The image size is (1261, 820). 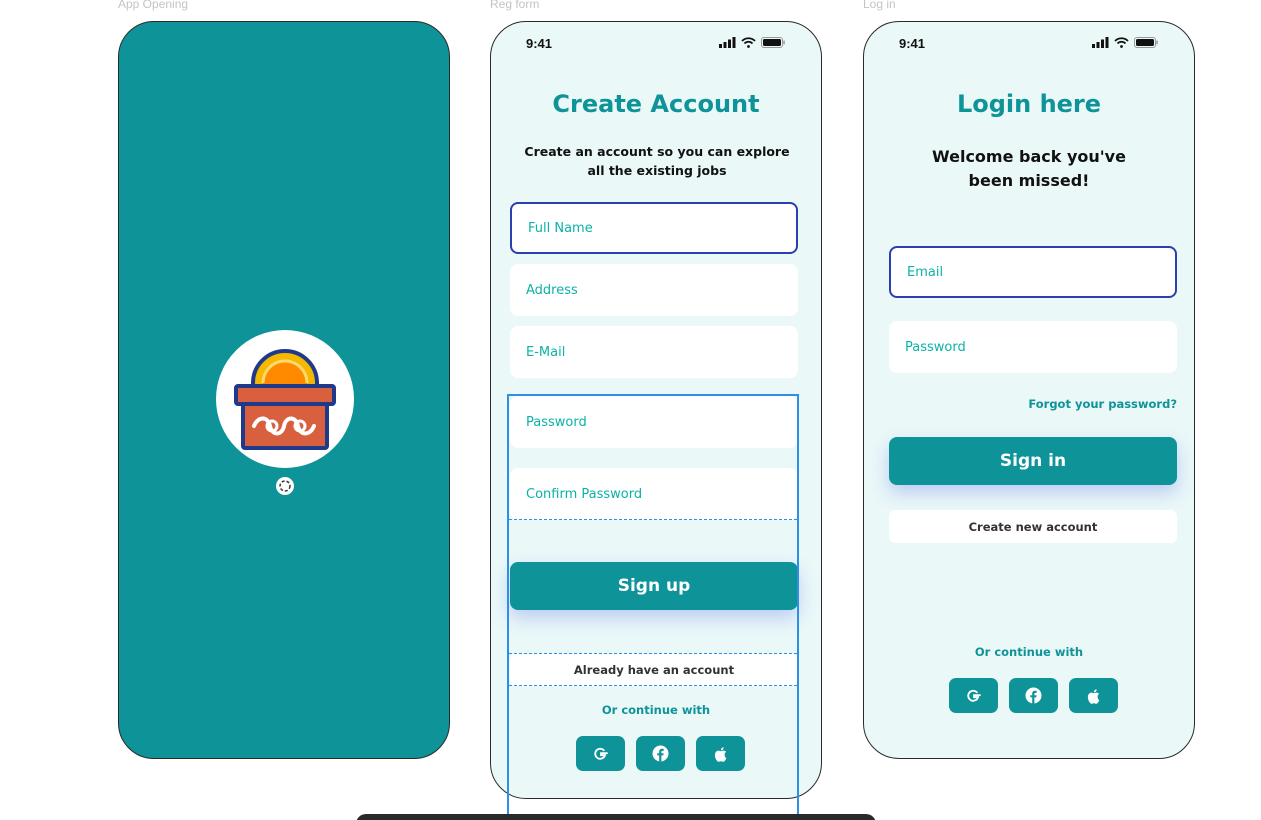 I want to click on full-name-field: Full Name, so click(x=654, y=228).